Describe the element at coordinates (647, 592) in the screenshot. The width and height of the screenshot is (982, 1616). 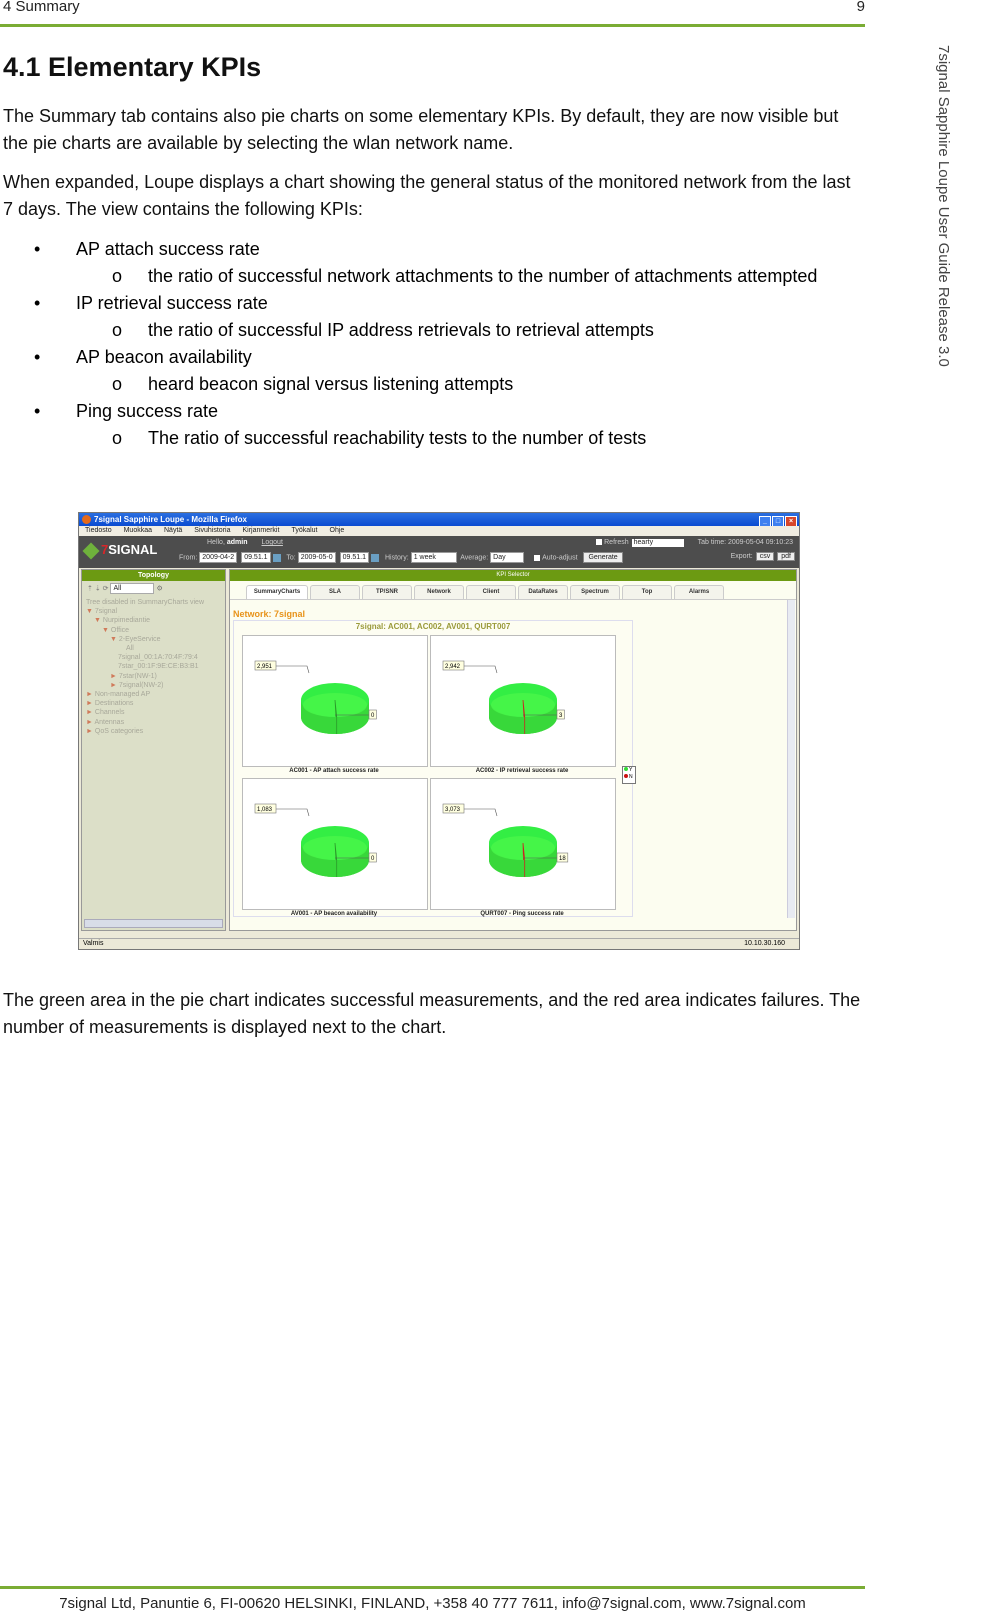
I see `tab-top: Top` at that location.